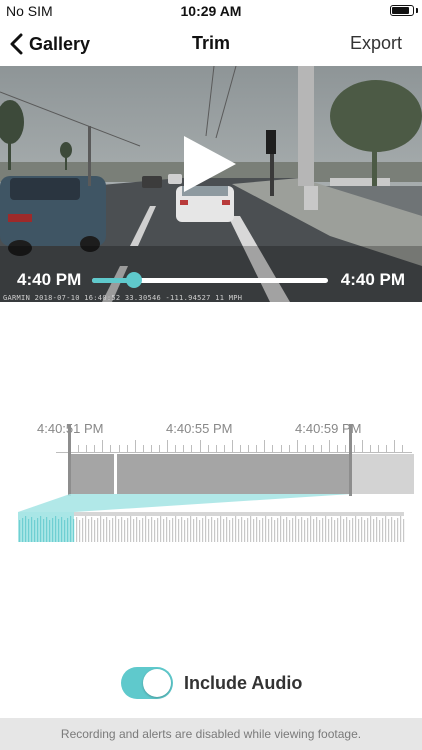  Describe the element at coordinates (243, 682) in the screenshot. I see `include-audio-label: Include Audio` at that location.